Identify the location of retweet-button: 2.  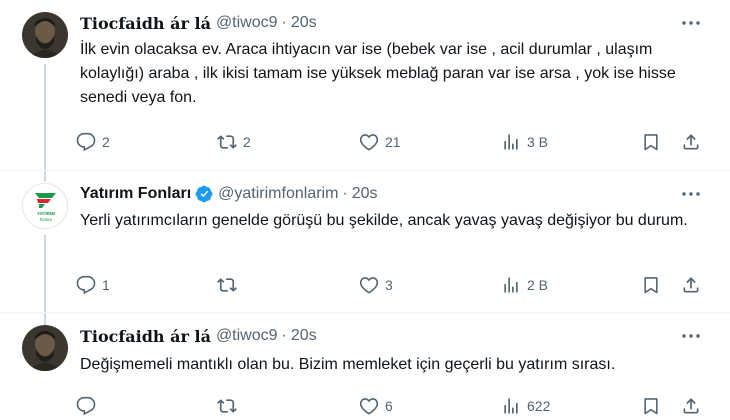
(234, 142).